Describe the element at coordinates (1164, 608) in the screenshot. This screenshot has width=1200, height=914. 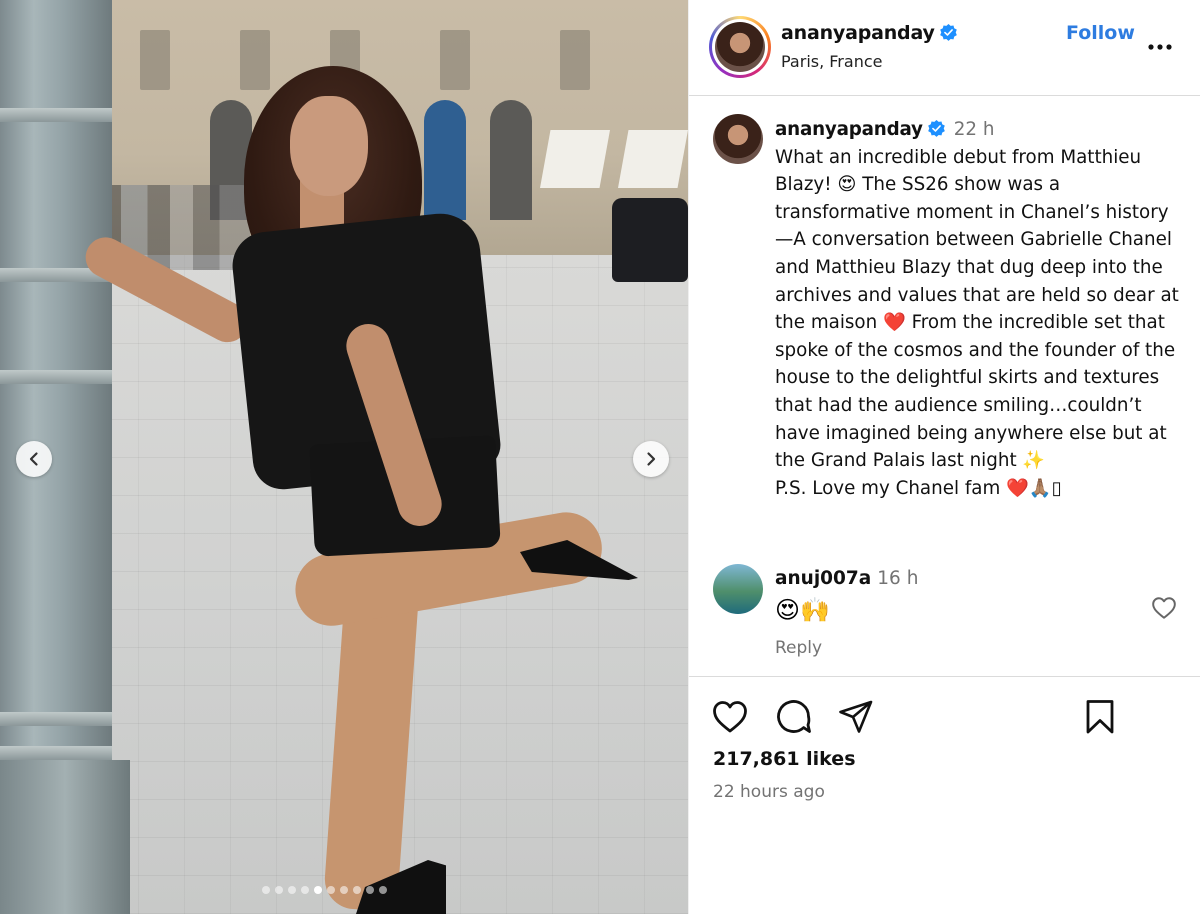
I see `comment-like-heart-icon` at that location.